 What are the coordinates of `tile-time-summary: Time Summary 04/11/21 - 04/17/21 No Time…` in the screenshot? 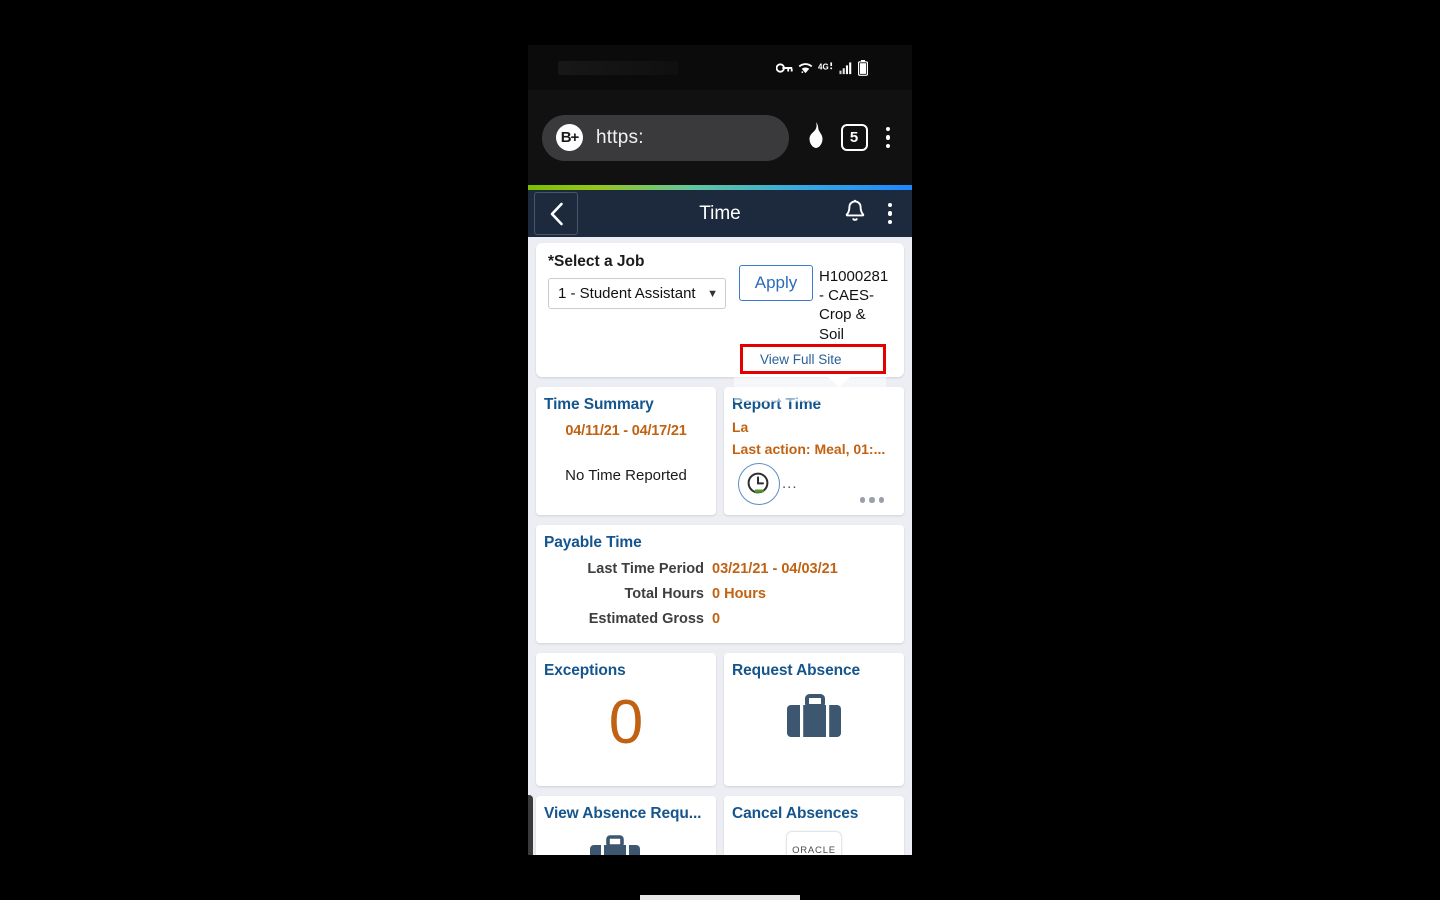 It's located at (626, 450).